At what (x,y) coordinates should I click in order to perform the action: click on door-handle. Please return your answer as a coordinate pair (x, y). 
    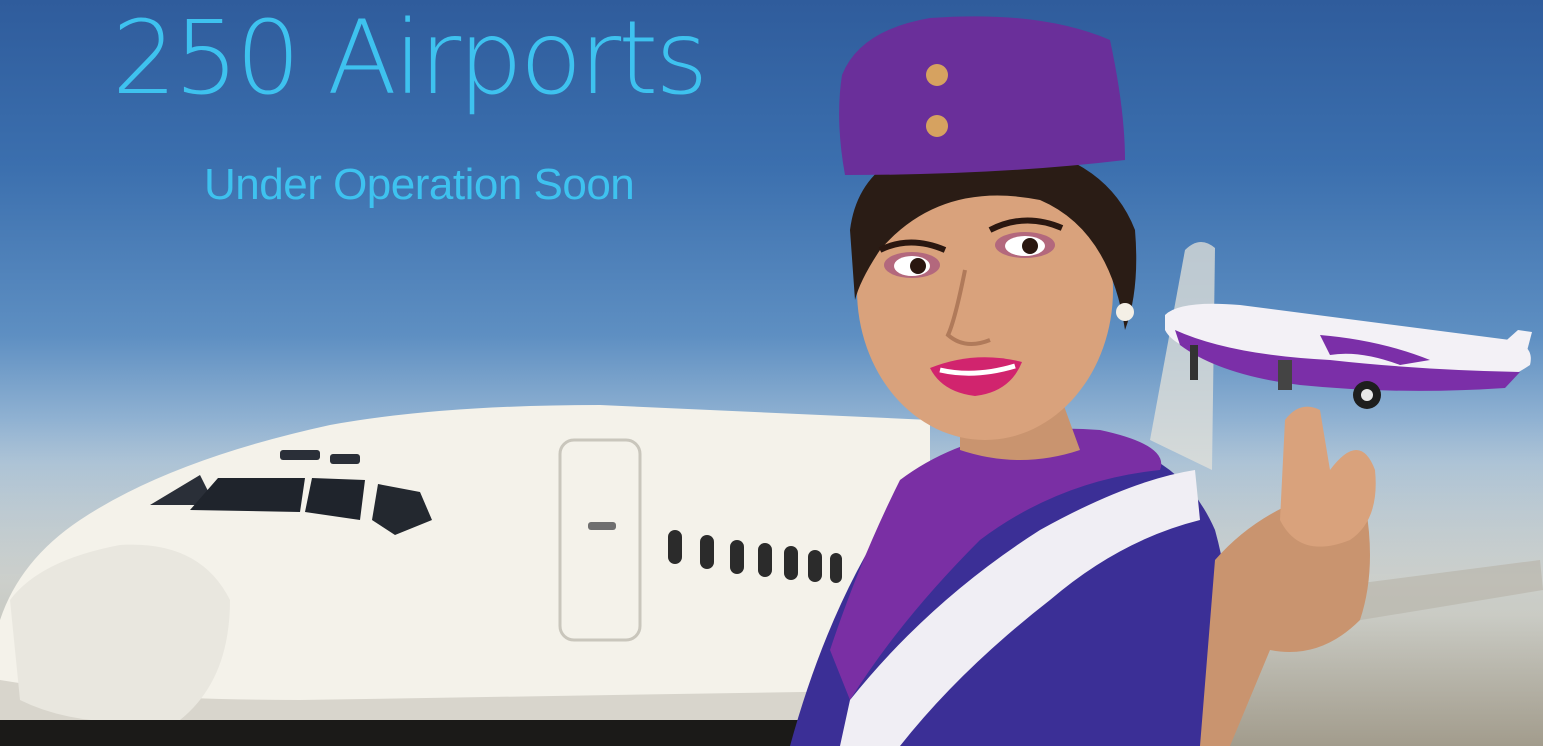
    Looking at the image, I should click on (602, 526).